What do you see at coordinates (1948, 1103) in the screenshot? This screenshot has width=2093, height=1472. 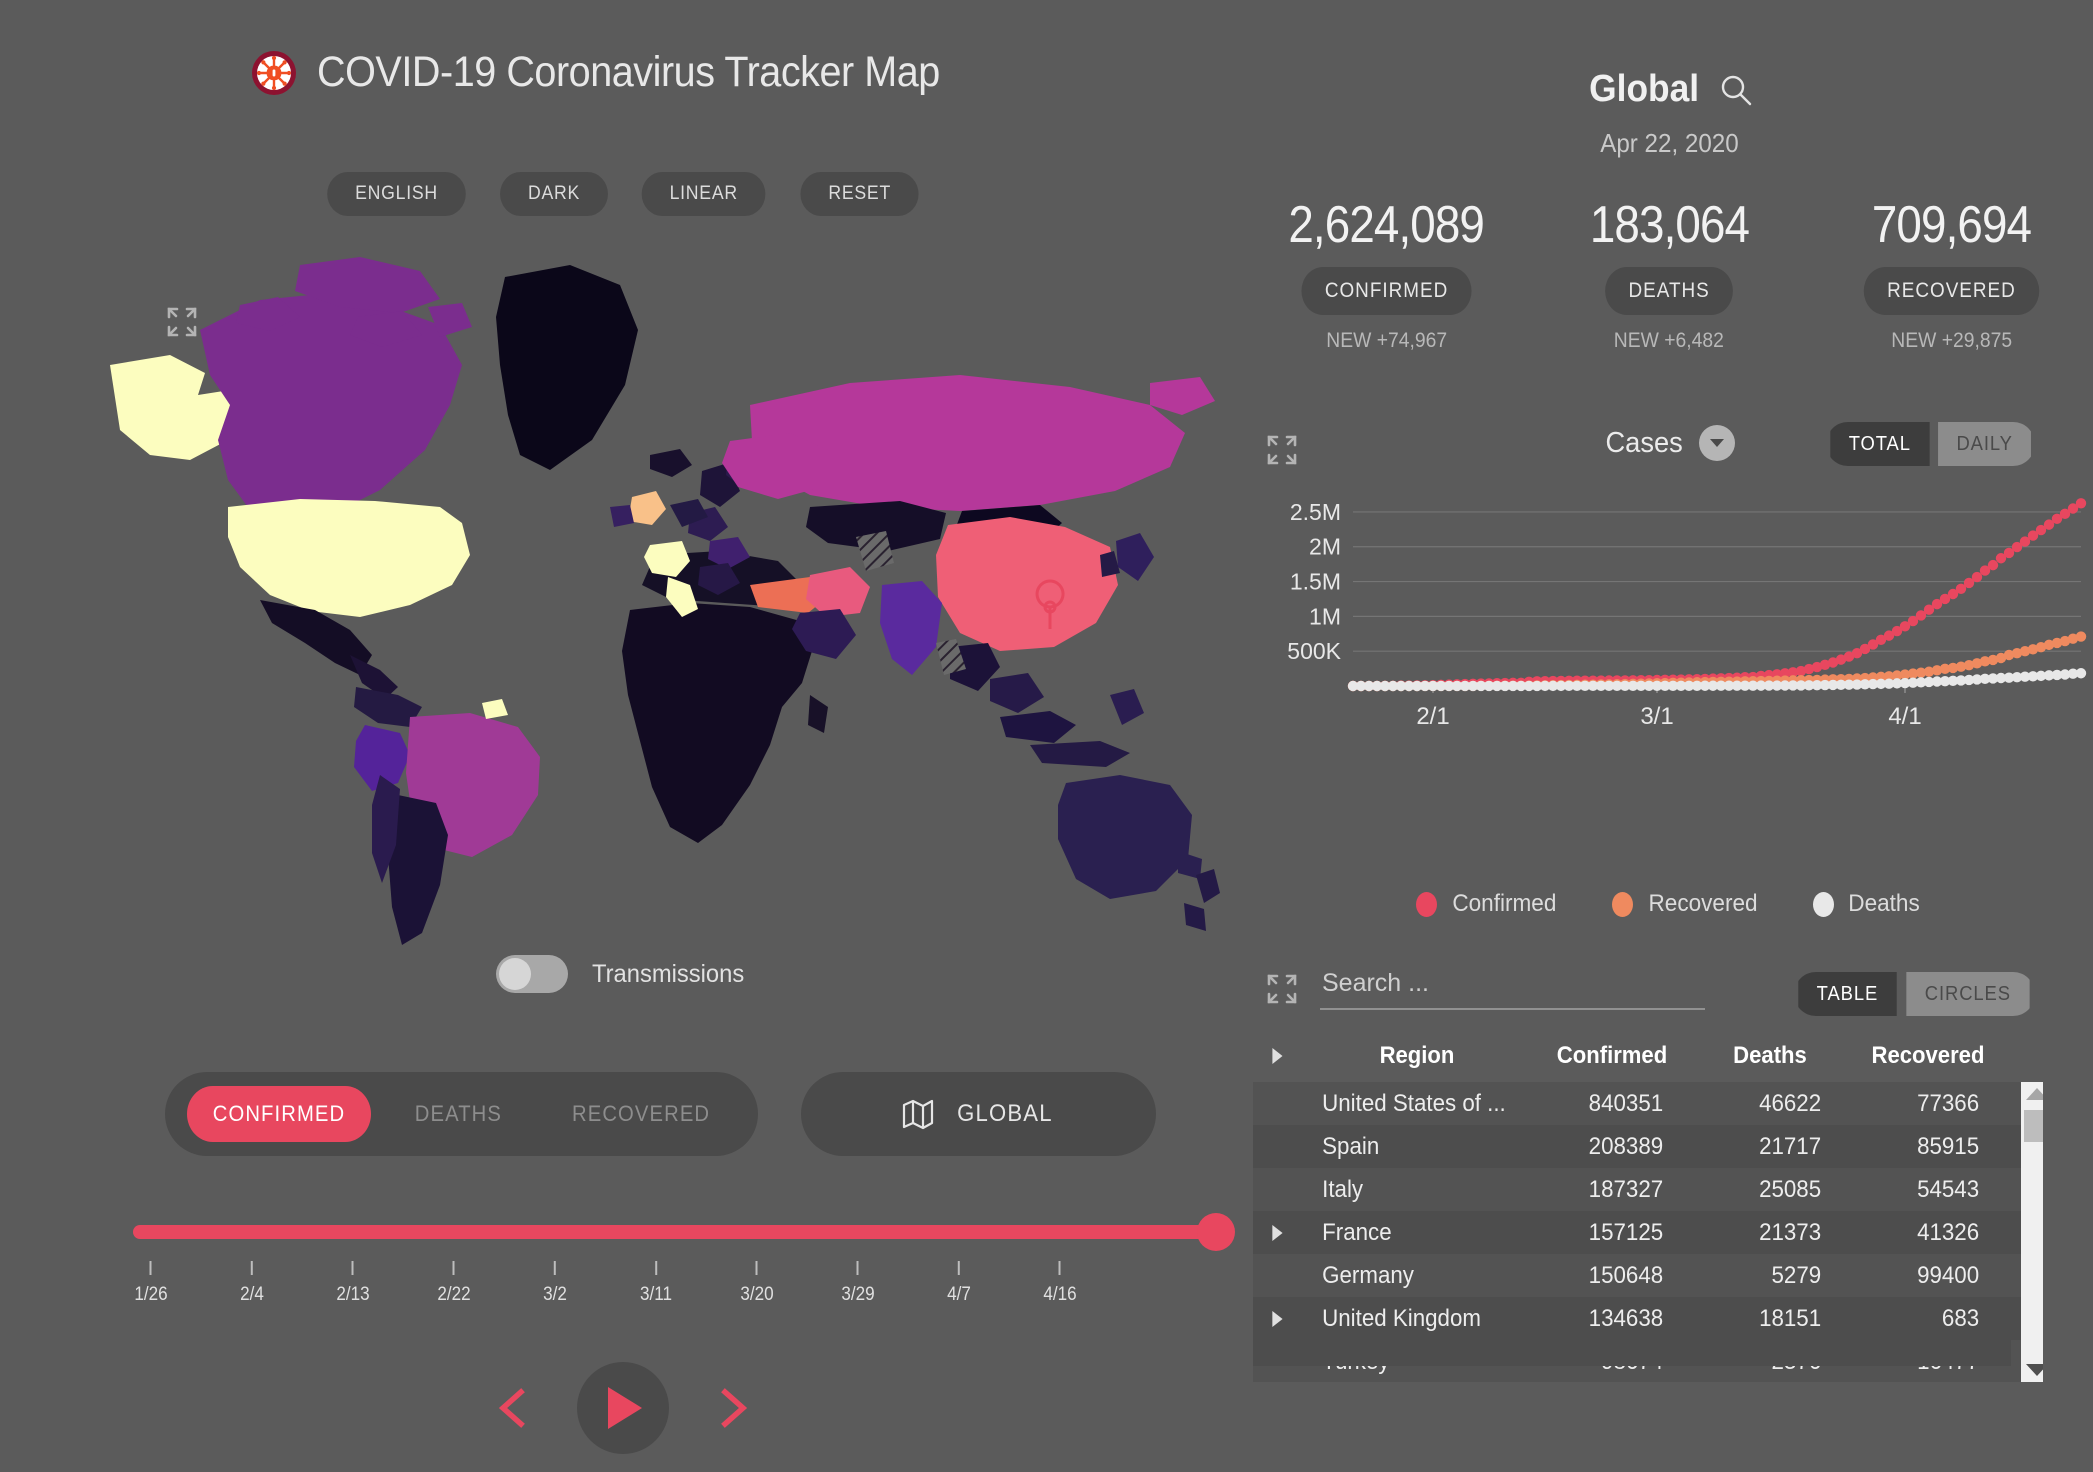 I see `cell-recovered: 77366` at bounding box center [1948, 1103].